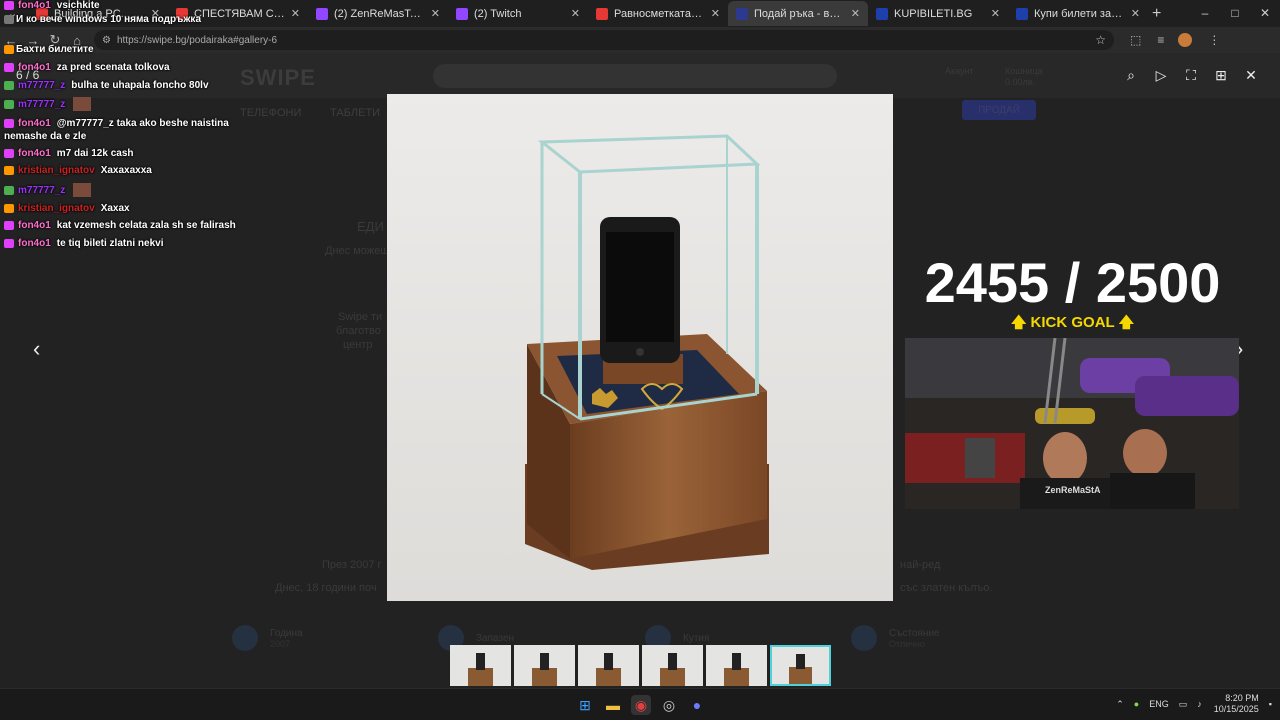  What do you see at coordinates (106, 40) in the screenshot?
I see `site-info-icon: ⚙` at bounding box center [106, 40].